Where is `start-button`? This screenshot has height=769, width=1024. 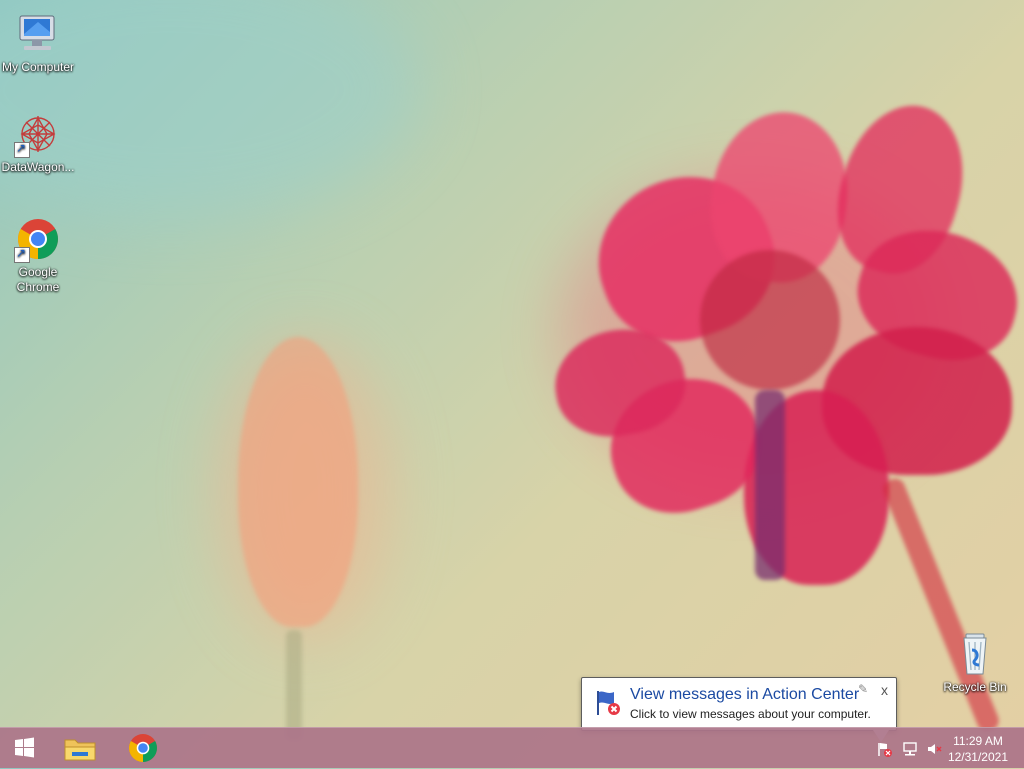 start-button is located at coordinates (24, 748).